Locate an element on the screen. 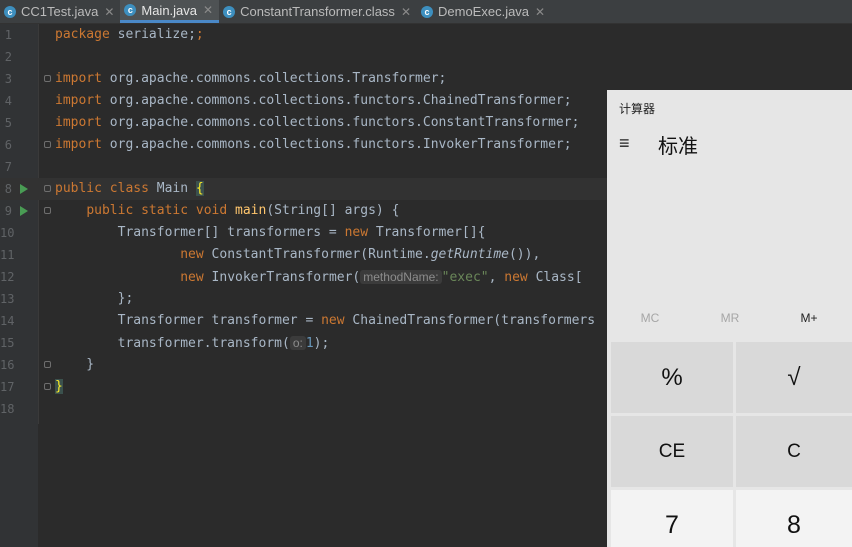  line-number: 11 is located at coordinates (7, 255).